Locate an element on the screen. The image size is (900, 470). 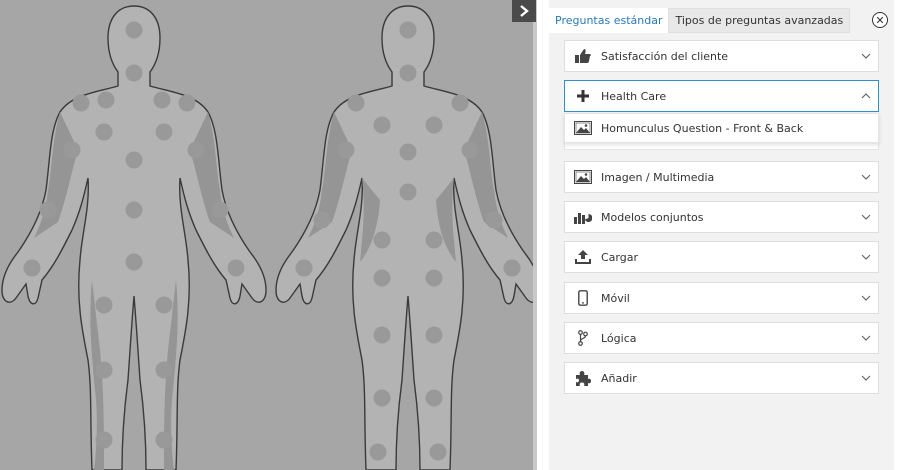
accordion-customer-satisfaction: Satisfacción del cliente is located at coordinates (721, 56).